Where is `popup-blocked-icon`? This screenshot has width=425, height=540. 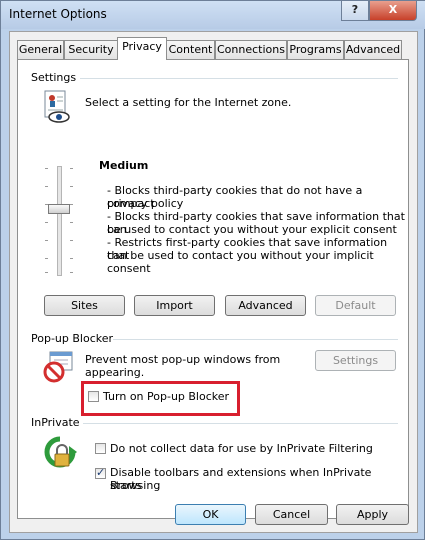
popup-blocked-icon is located at coordinates (58, 367).